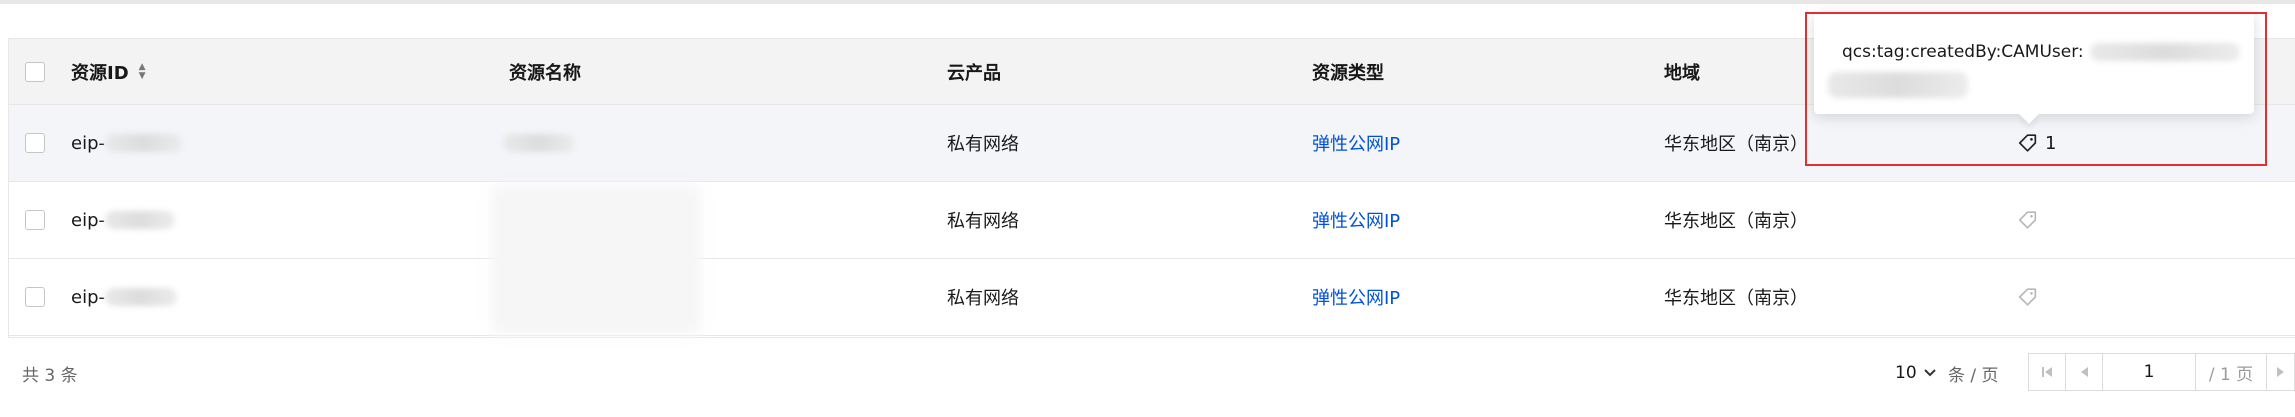  I want to click on select-all-checkbox, so click(35, 71).